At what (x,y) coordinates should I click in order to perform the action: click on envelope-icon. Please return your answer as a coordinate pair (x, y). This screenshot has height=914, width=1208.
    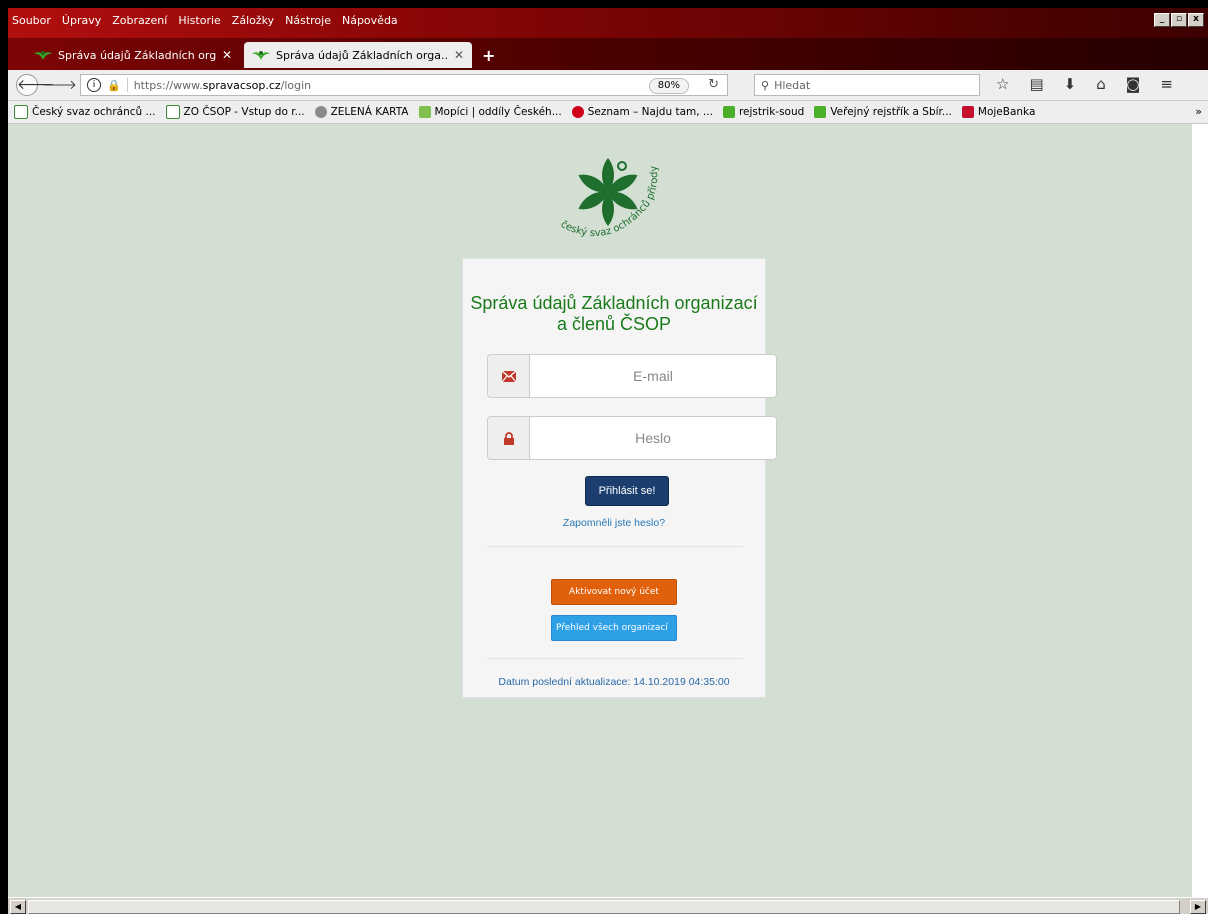
    Looking at the image, I should click on (508, 376).